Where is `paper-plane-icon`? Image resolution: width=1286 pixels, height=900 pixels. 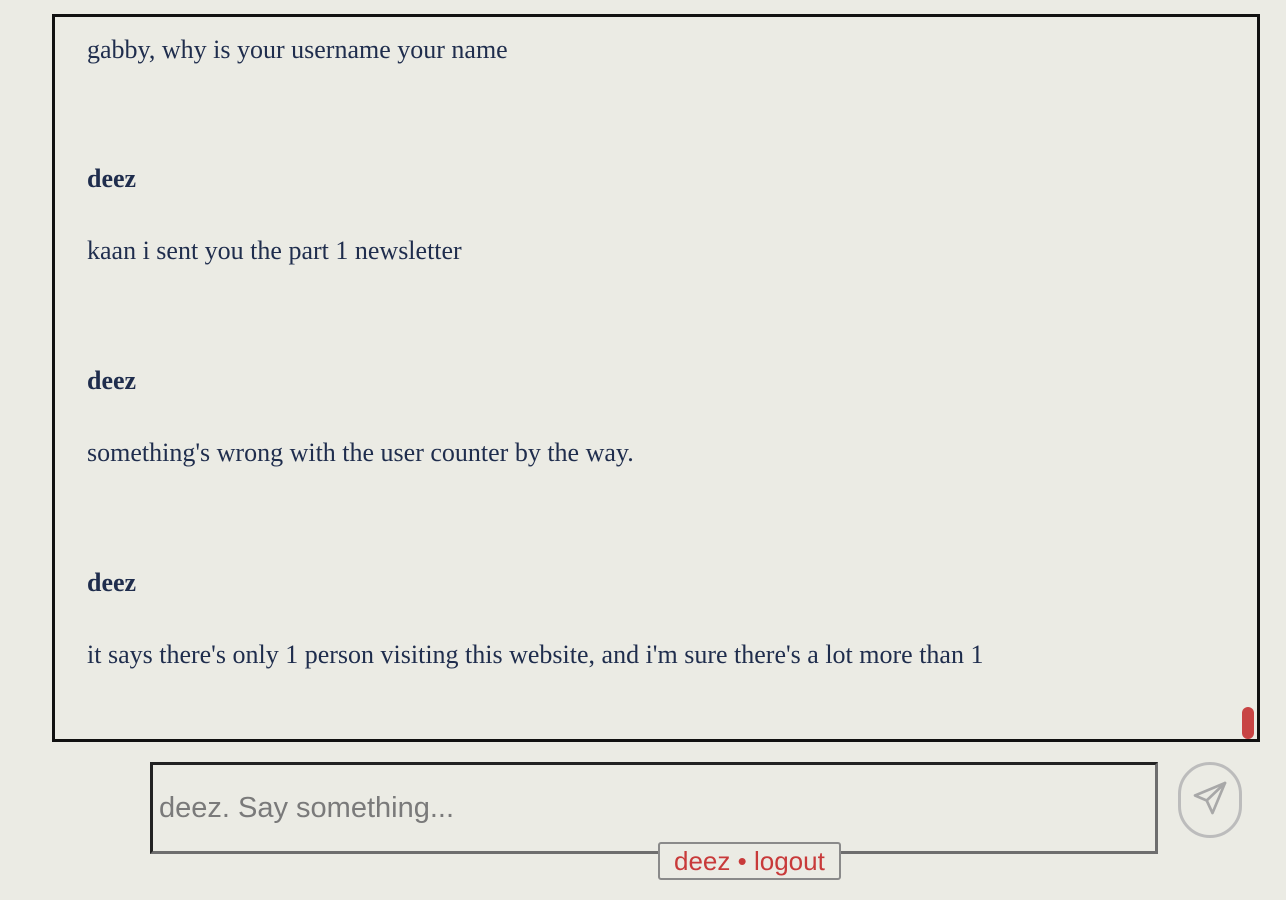 paper-plane-icon is located at coordinates (1210, 800).